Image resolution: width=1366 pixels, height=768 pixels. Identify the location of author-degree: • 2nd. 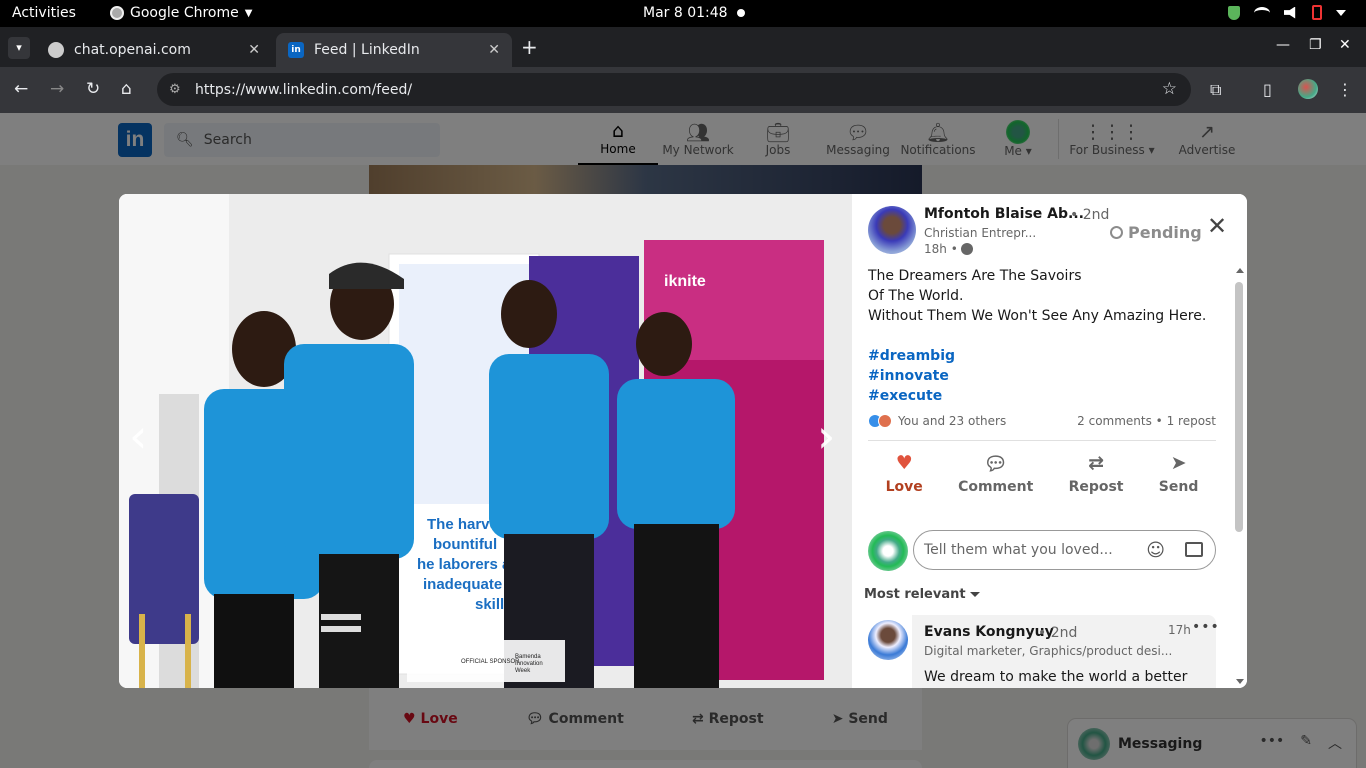
(1090, 215).